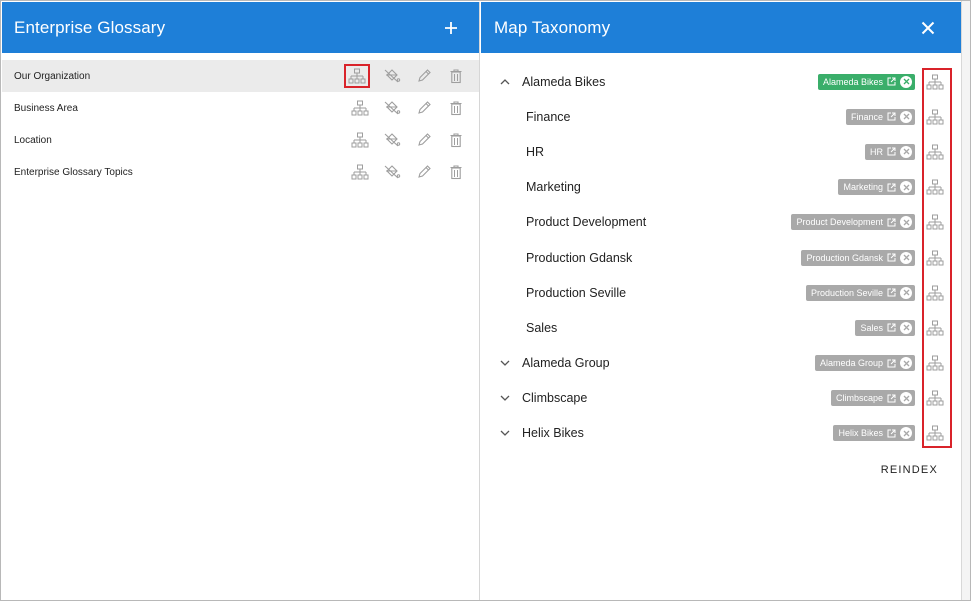 The image size is (971, 601). I want to click on taxonomy-chip: Production Seville, so click(860, 292).